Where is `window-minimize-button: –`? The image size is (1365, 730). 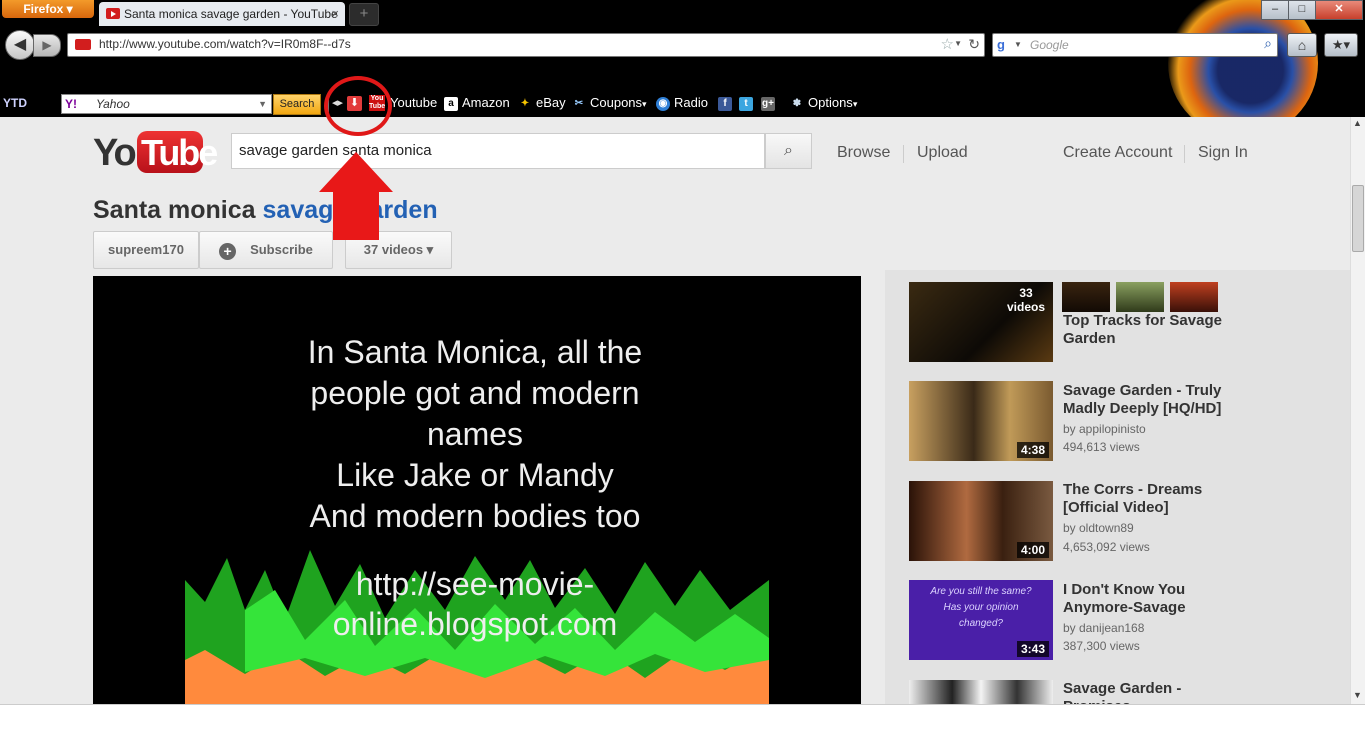 window-minimize-button: – is located at coordinates (1275, 10).